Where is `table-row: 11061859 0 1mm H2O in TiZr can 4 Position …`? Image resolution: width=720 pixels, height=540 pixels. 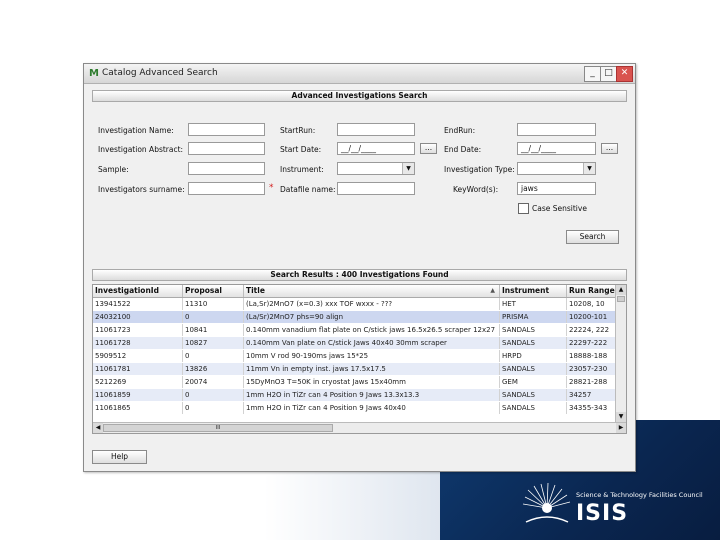
table-row: 11061859 0 1mm H2O in TiZr can 4 Position … is located at coordinates (354, 395).